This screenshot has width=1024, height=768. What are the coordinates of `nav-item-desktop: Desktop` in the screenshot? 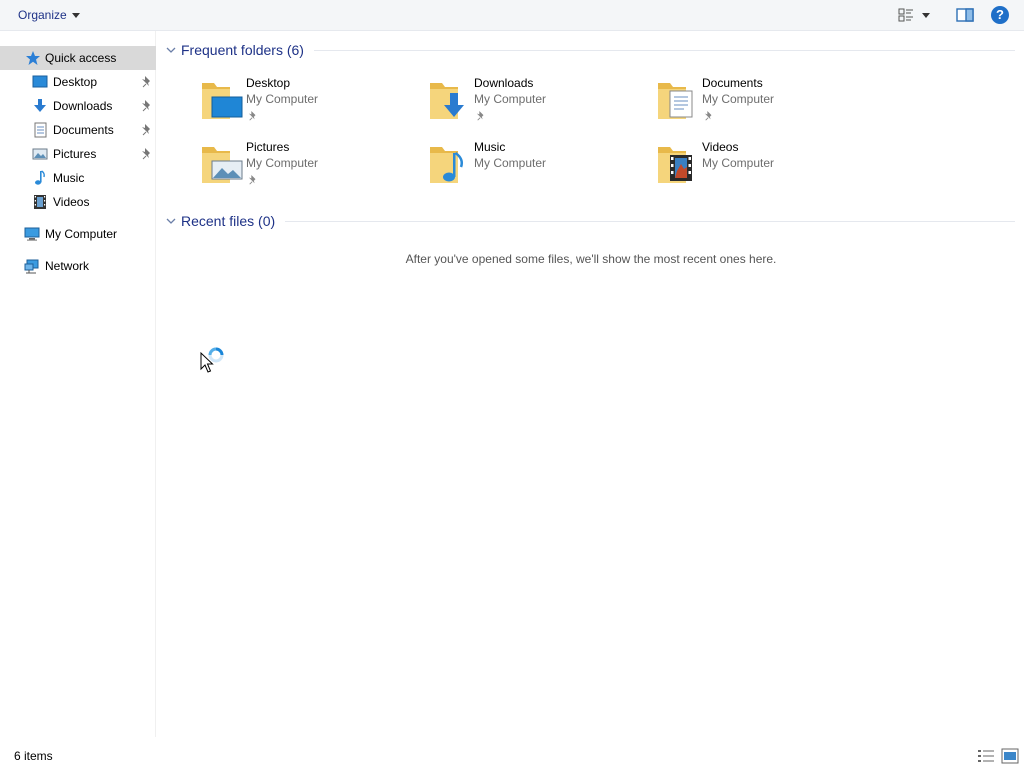 It's located at (78, 82).